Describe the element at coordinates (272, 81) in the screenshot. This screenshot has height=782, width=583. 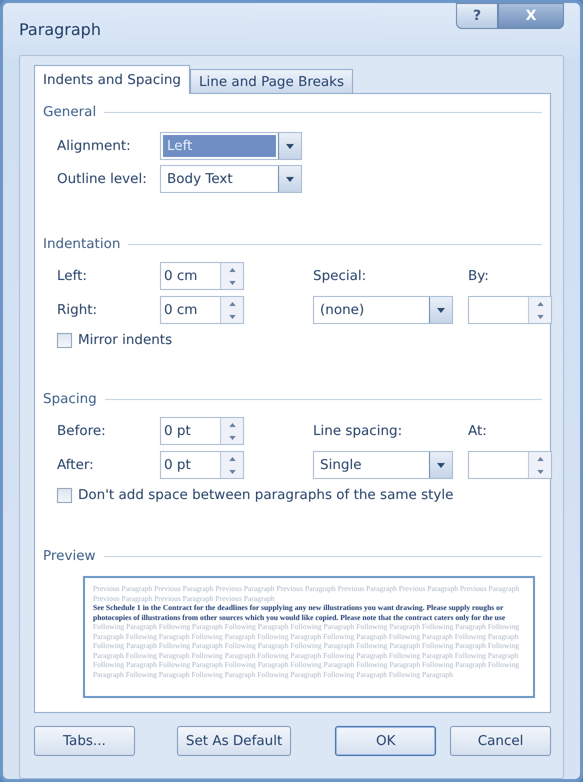
I see `tab: Line and Page Breaks` at that location.